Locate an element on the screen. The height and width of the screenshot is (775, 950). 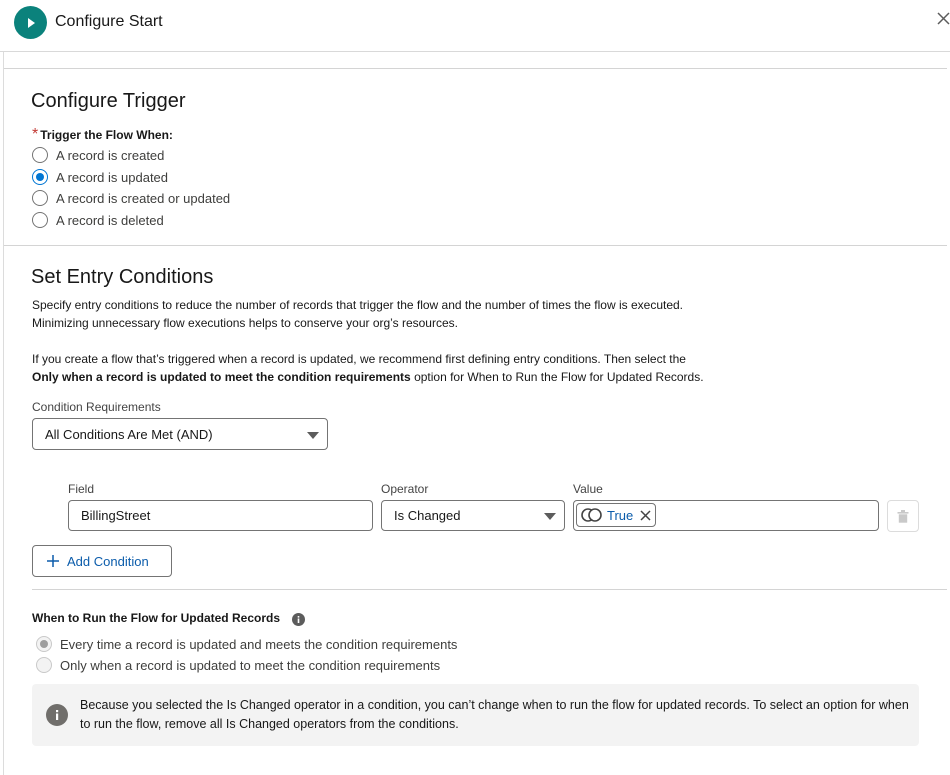
radio-label: A record is created is located at coordinates (110, 155).